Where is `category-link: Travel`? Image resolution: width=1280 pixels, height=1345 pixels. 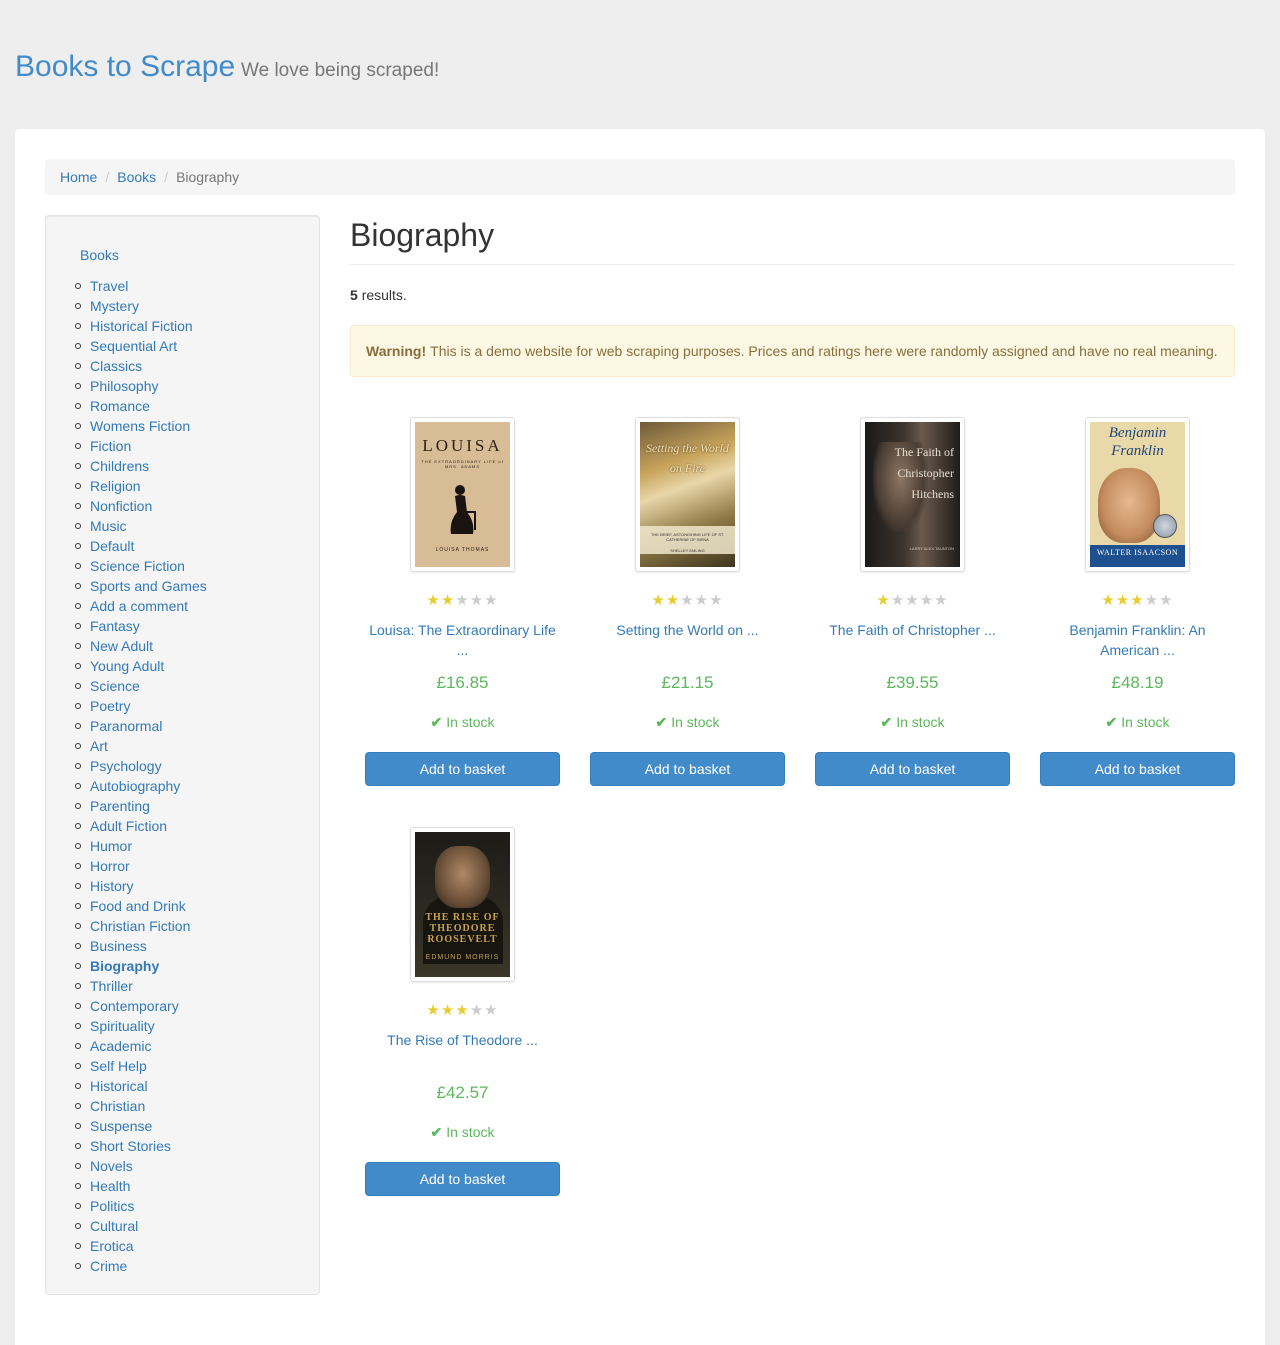 category-link: Travel is located at coordinates (109, 286).